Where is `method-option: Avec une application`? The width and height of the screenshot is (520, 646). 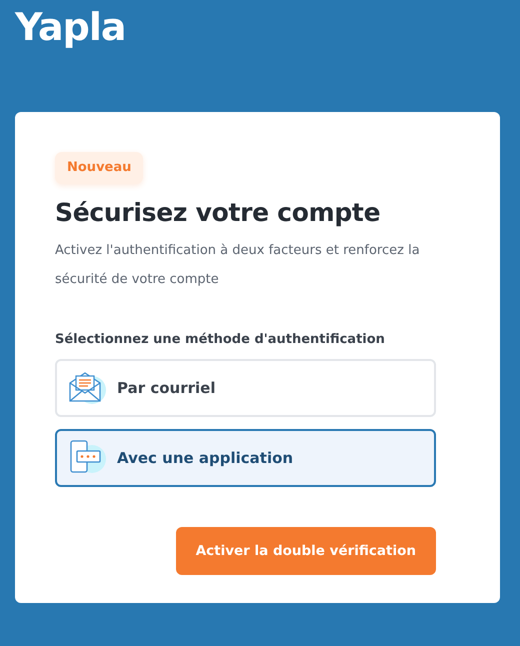 method-option: Avec une application is located at coordinates (245, 458).